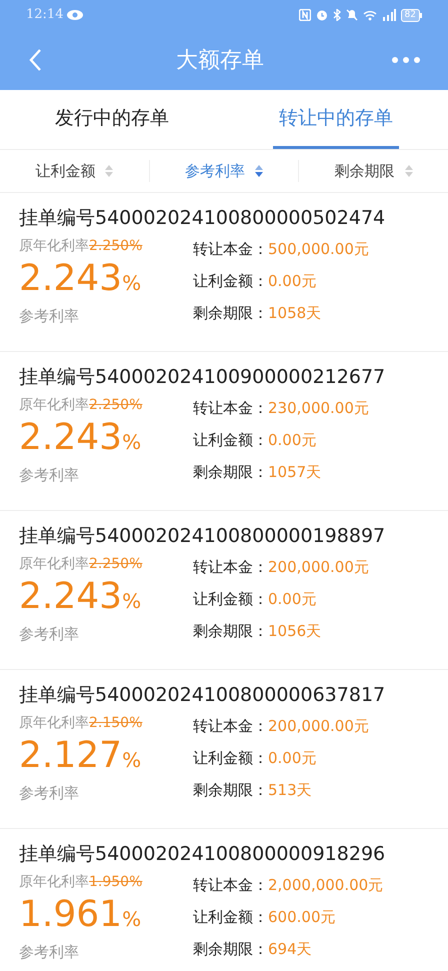 The image size is (448, 971). What do you see at coordinates (304, 15) in the screenshot?
I see `nfc-icon` at bounding box center [304, 15].